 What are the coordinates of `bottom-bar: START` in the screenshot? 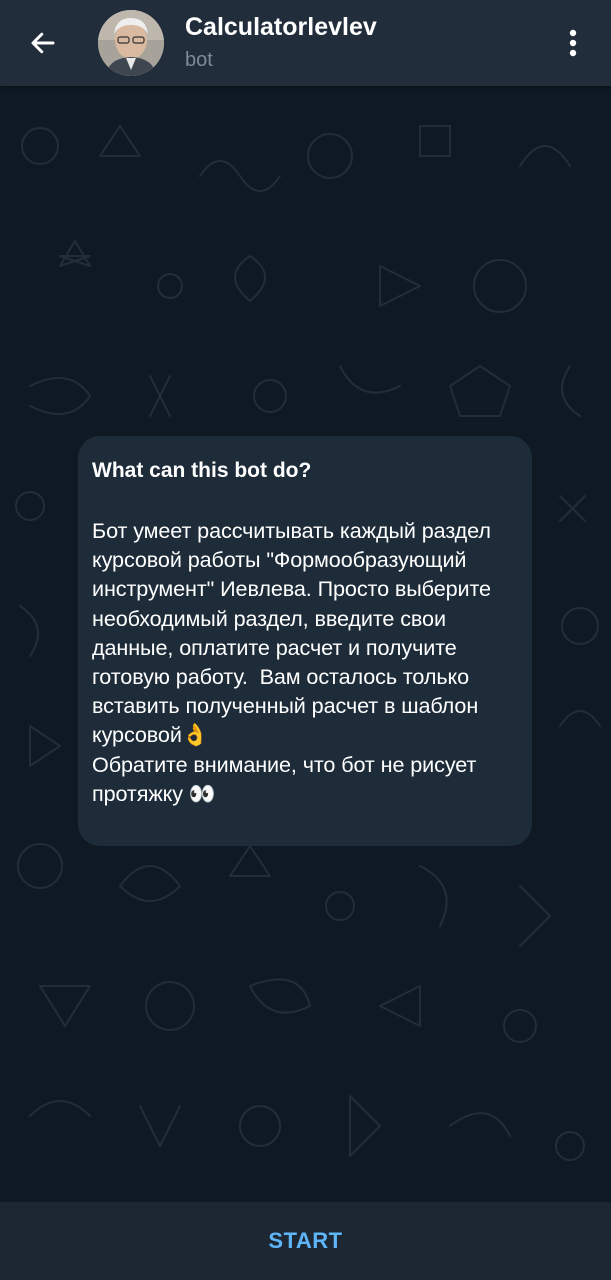 It's located at (305, 1241).